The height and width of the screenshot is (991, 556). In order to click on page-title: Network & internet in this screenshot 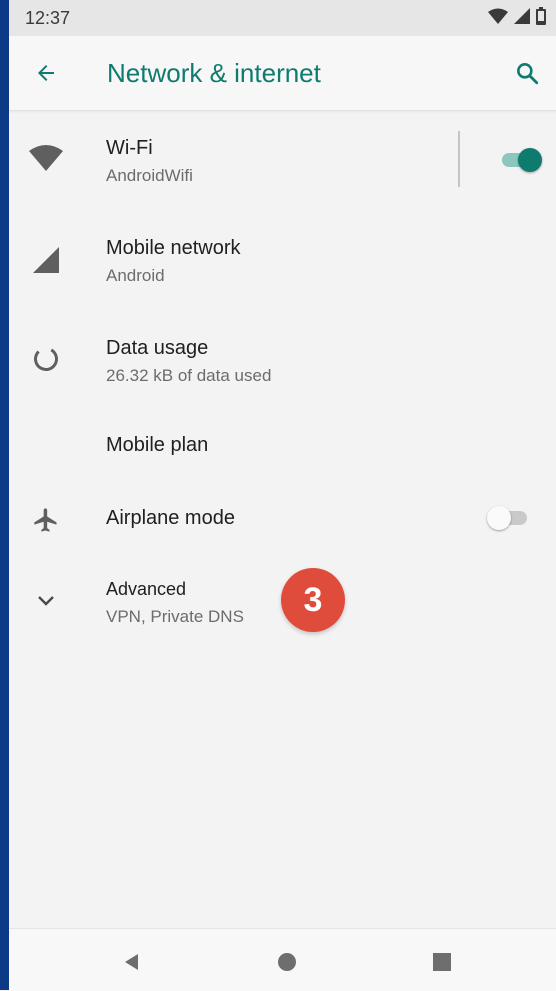, I will do `click(214, 73)`.